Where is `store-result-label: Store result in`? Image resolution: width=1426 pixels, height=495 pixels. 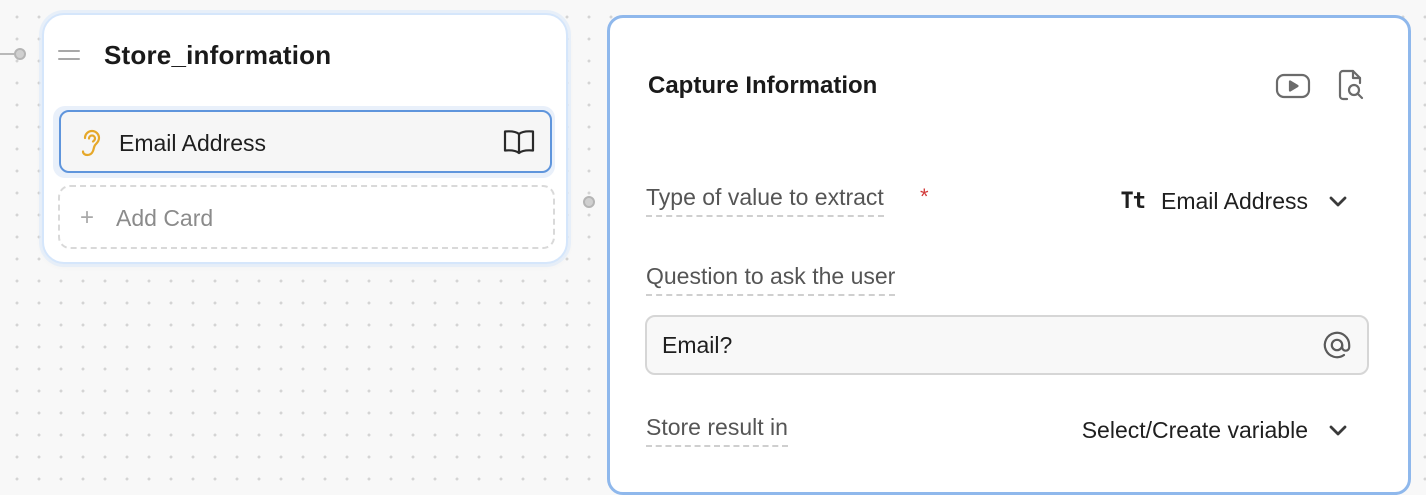 store-result-label: Store result in is located at coordinates (717, 430).